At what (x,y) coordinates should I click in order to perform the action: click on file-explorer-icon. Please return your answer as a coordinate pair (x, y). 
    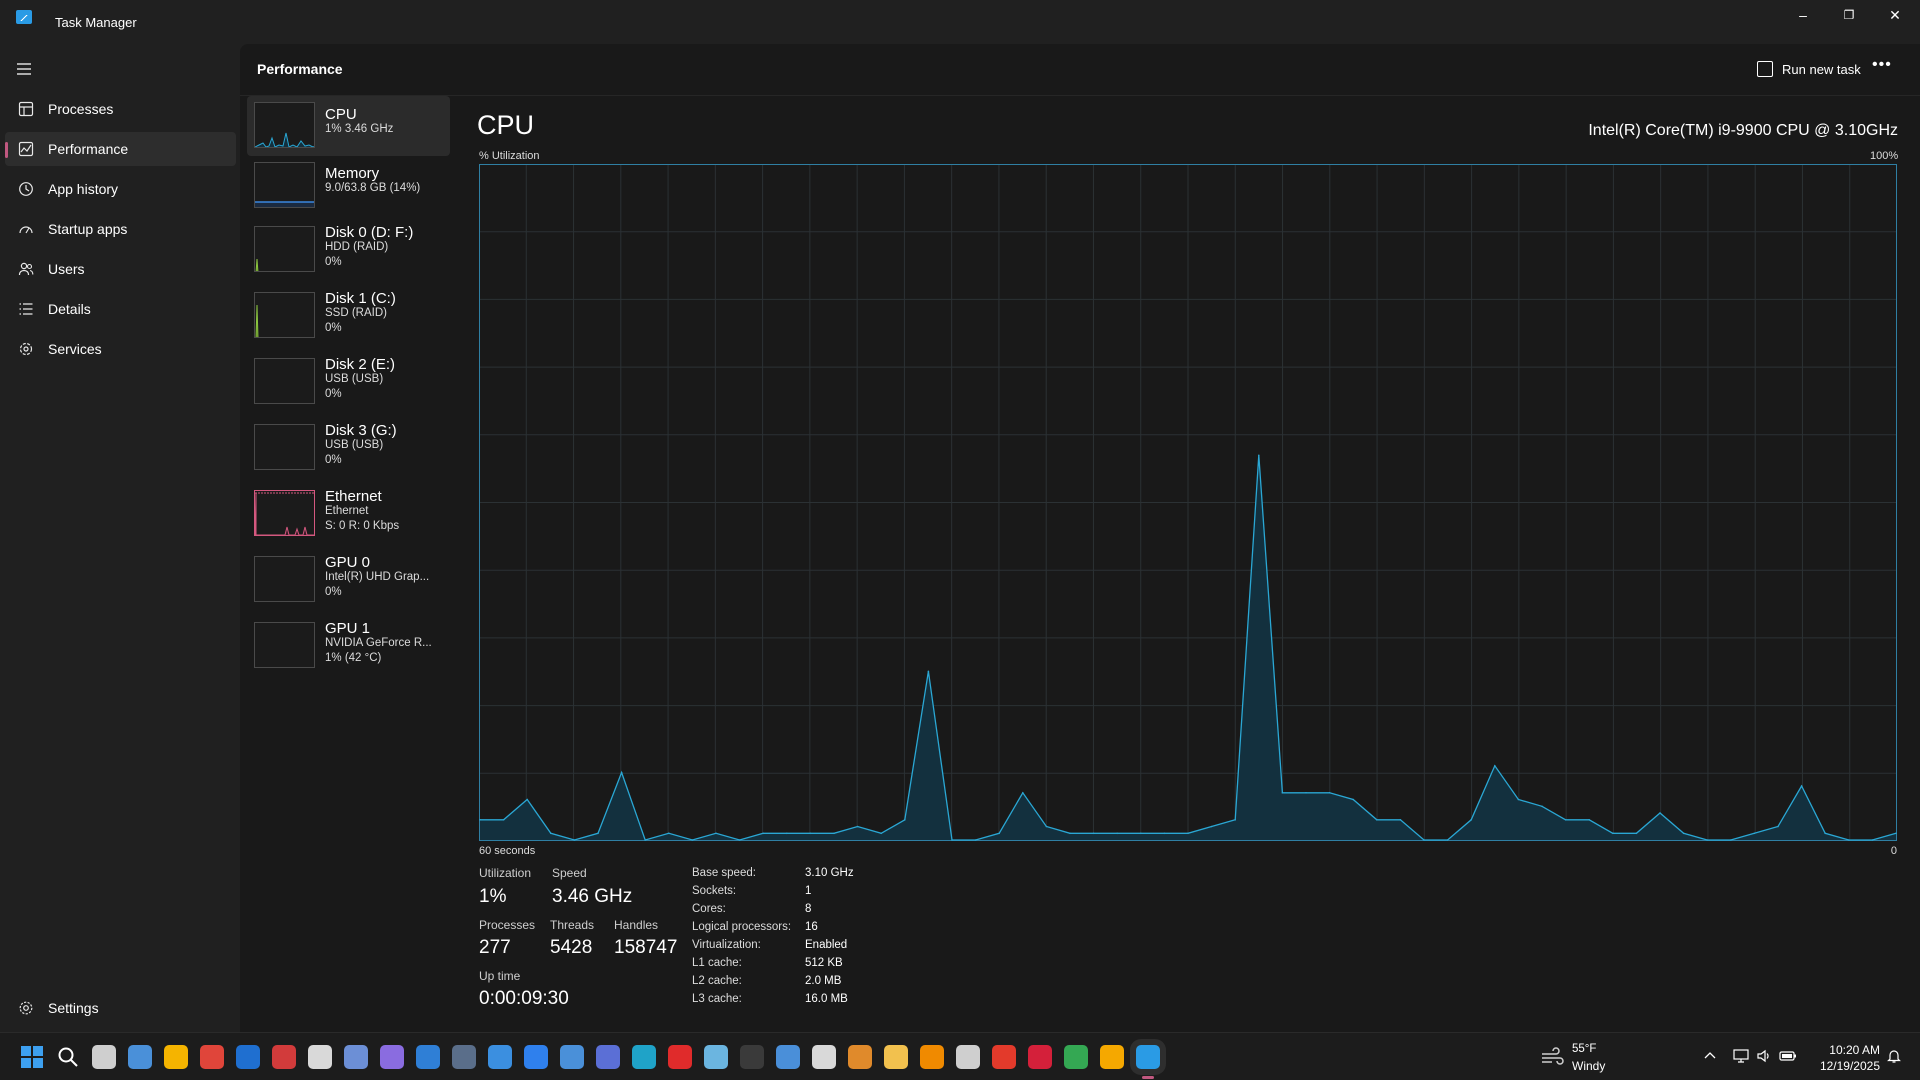
    Looking at the image, I should click on (896, 1057).